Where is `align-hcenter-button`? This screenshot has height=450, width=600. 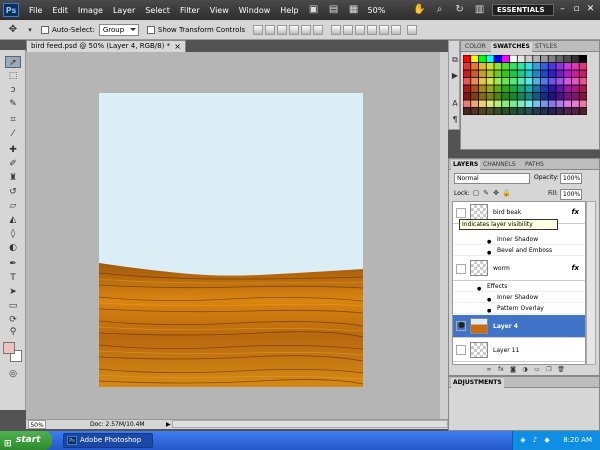
align-hcenter-button is located at coordinates (305, 29).